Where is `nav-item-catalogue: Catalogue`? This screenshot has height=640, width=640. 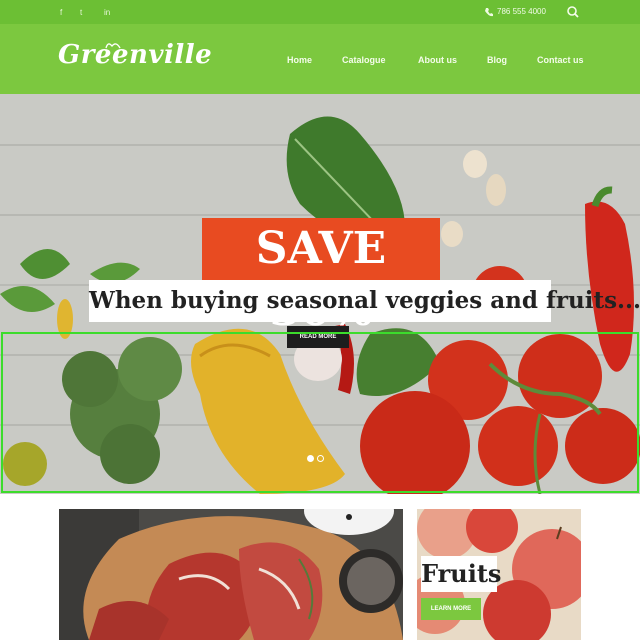
nav-item-catalogue: Catalogue is located at coordinates (364, 60).